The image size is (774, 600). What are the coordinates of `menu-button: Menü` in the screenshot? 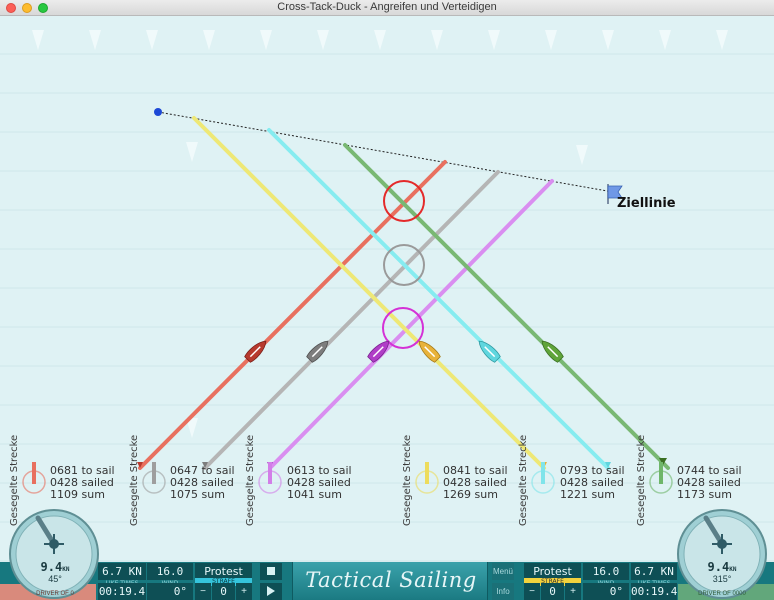 It's located at (503, 571).